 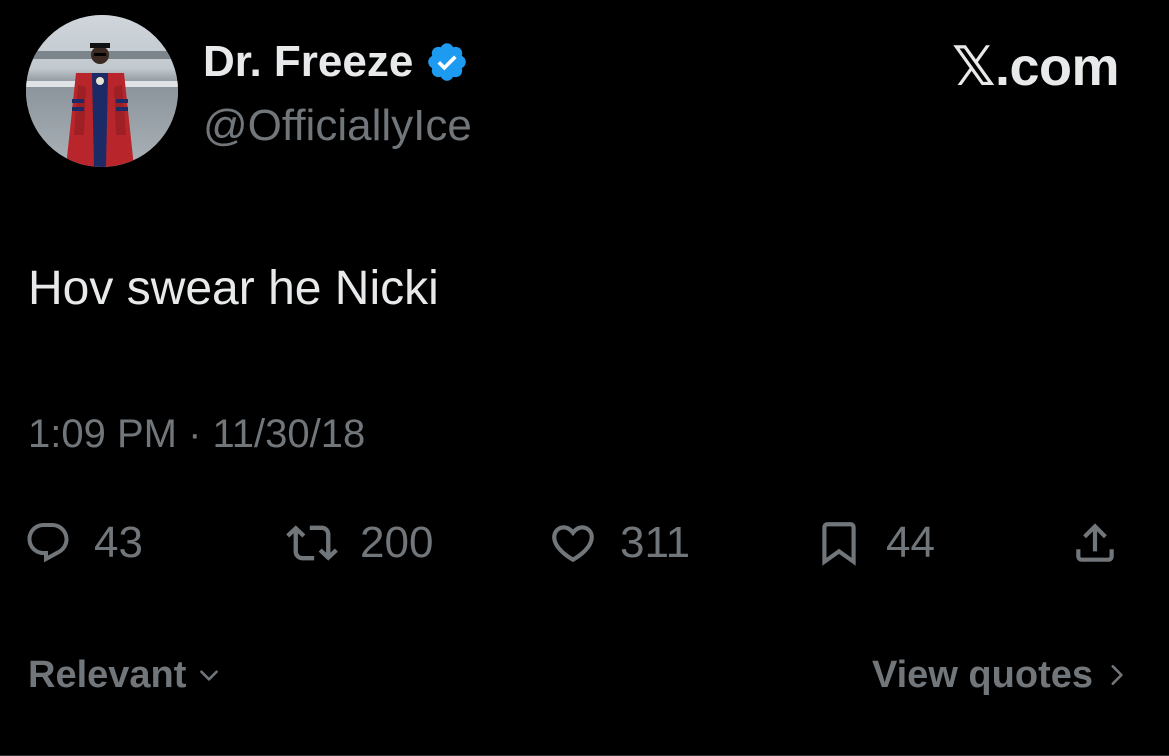 What do you see at coordinates (83, 543) in the screenshot?
I see `reply-button: 43` at bounding box center [83, 543].